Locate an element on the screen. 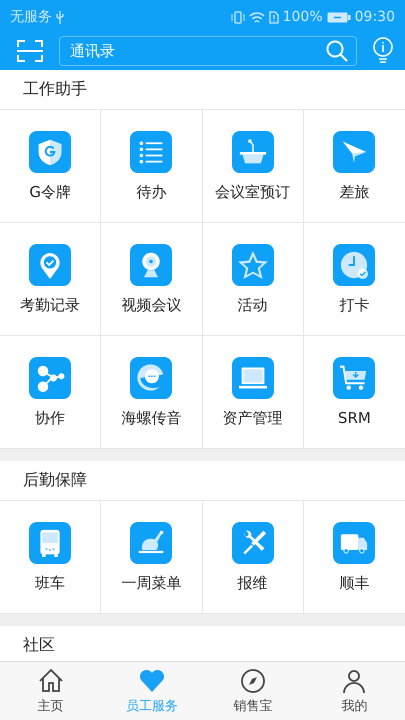  app-tile: 报维 is located at coordinates (253, 557).